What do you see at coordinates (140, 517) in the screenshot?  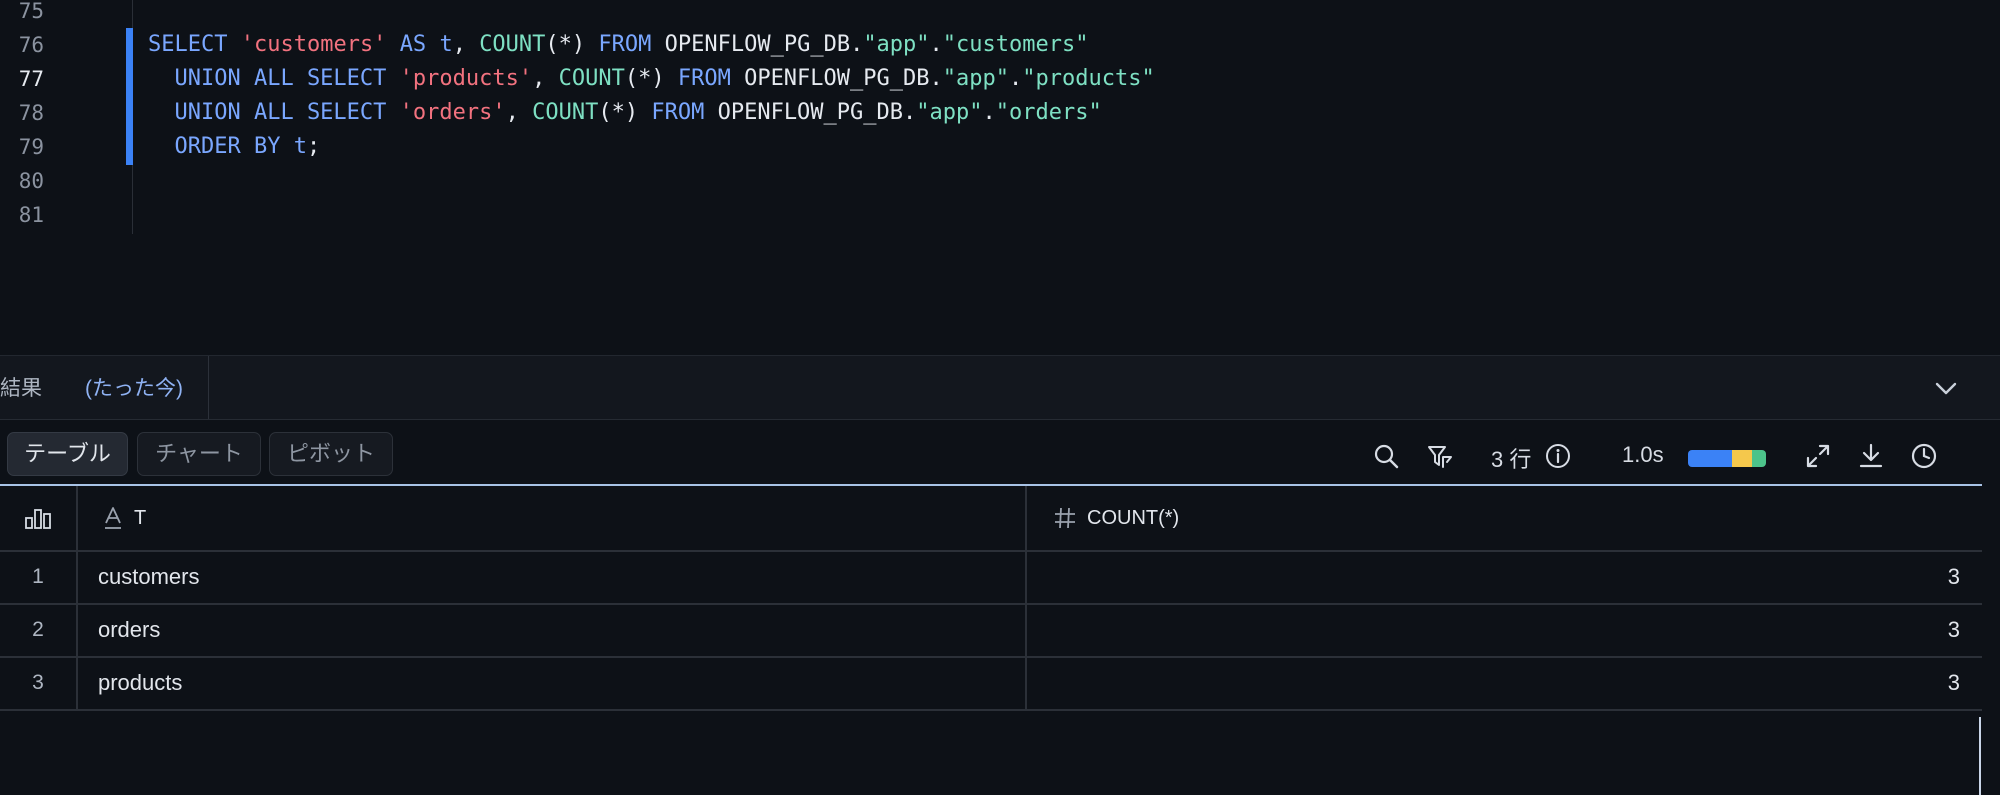 I see `column-header-label: T` at bounding box center [140, 517].